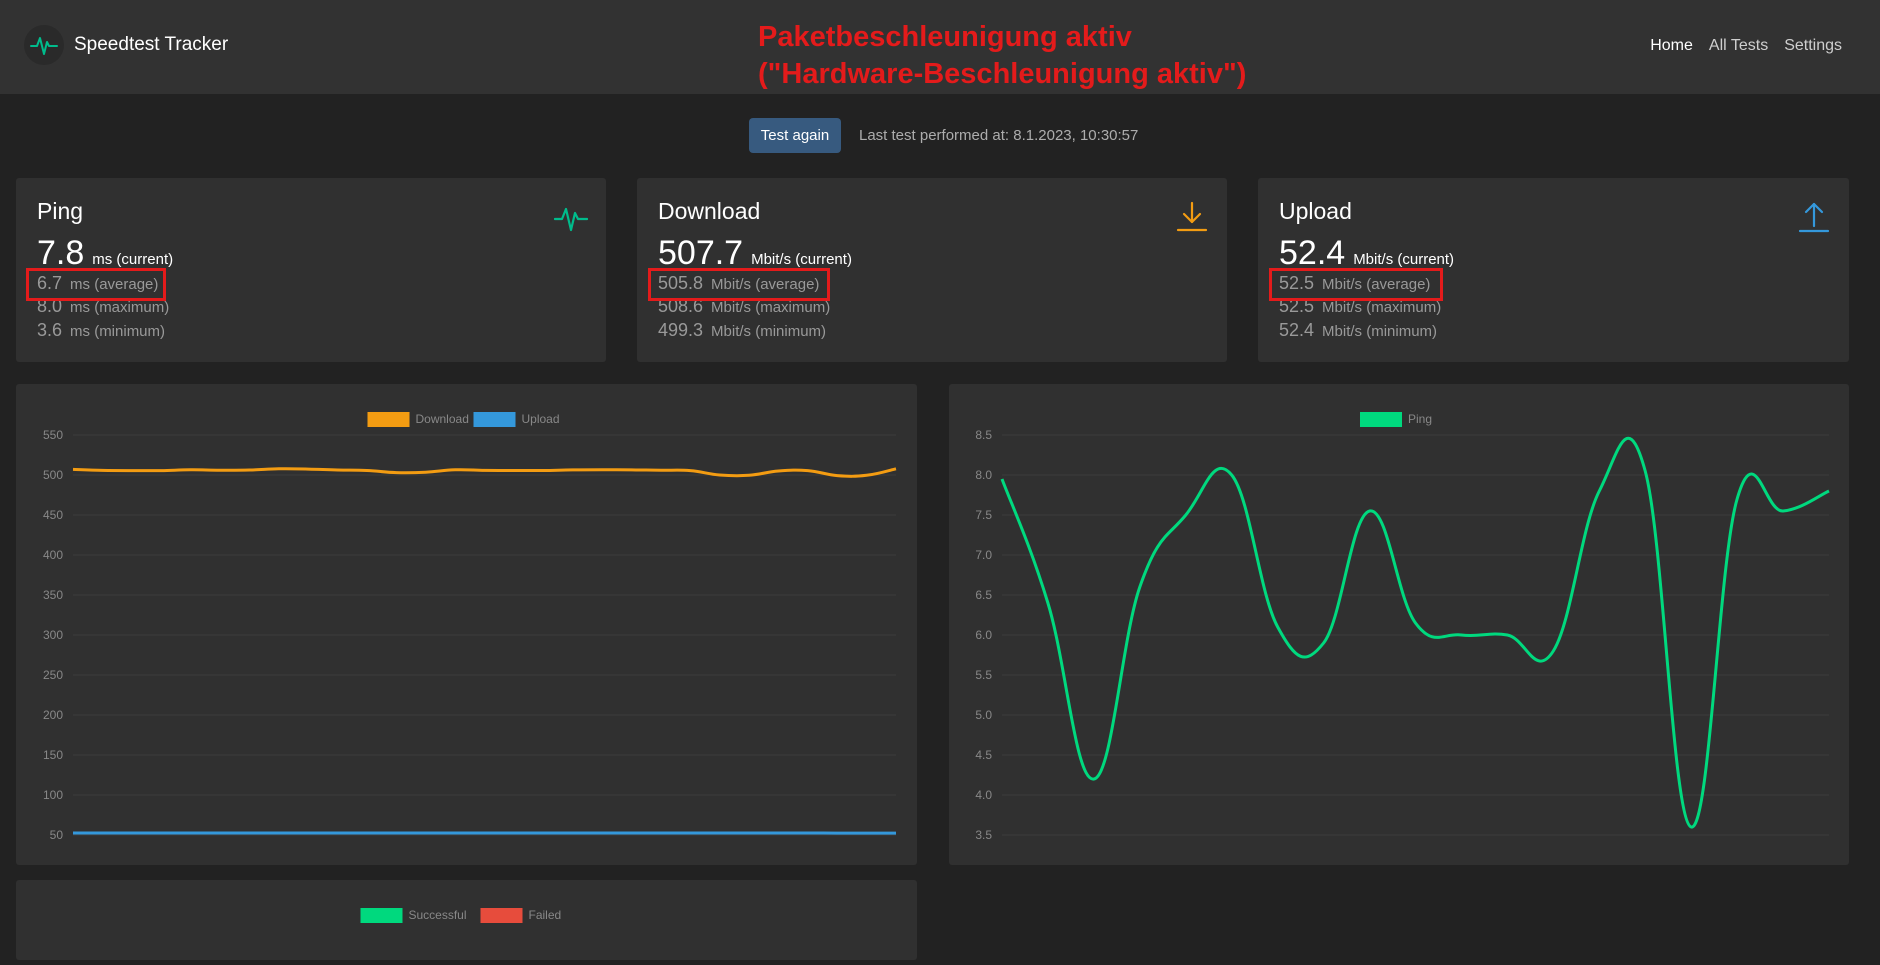 This screenshot has height=965, width=1880. What do you see at coordinates (53, 675) in the screenshot?
I see `y-tick-label: 250` at bounding box center [53, 675].